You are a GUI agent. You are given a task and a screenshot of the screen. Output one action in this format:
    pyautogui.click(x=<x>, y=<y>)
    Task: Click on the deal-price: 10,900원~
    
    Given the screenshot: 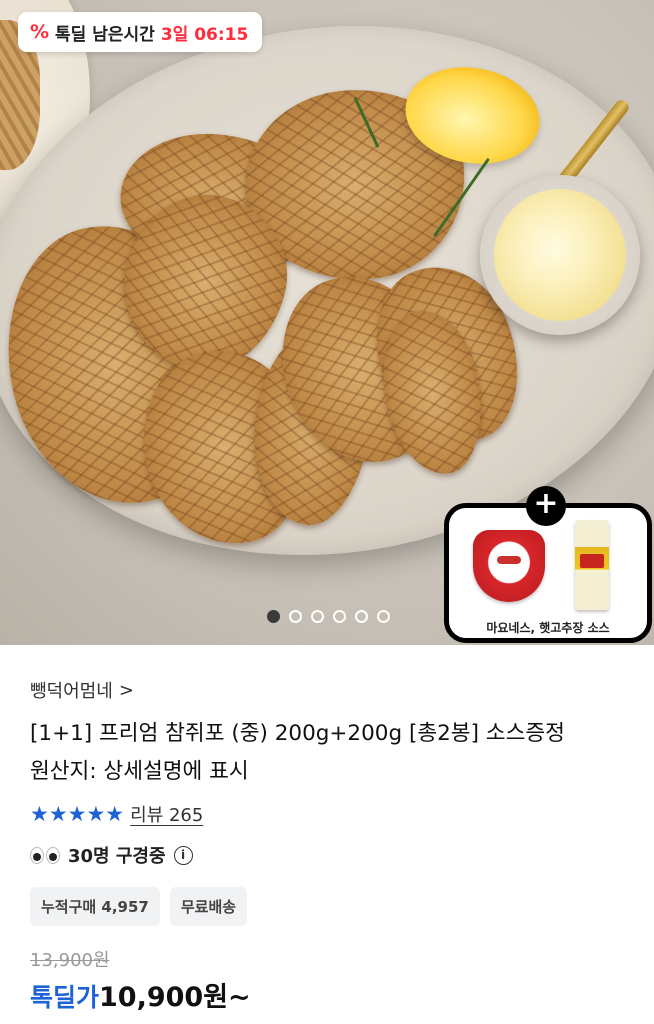 What is the action you would take?
    pyautogui.click(x=175, y=997)
    